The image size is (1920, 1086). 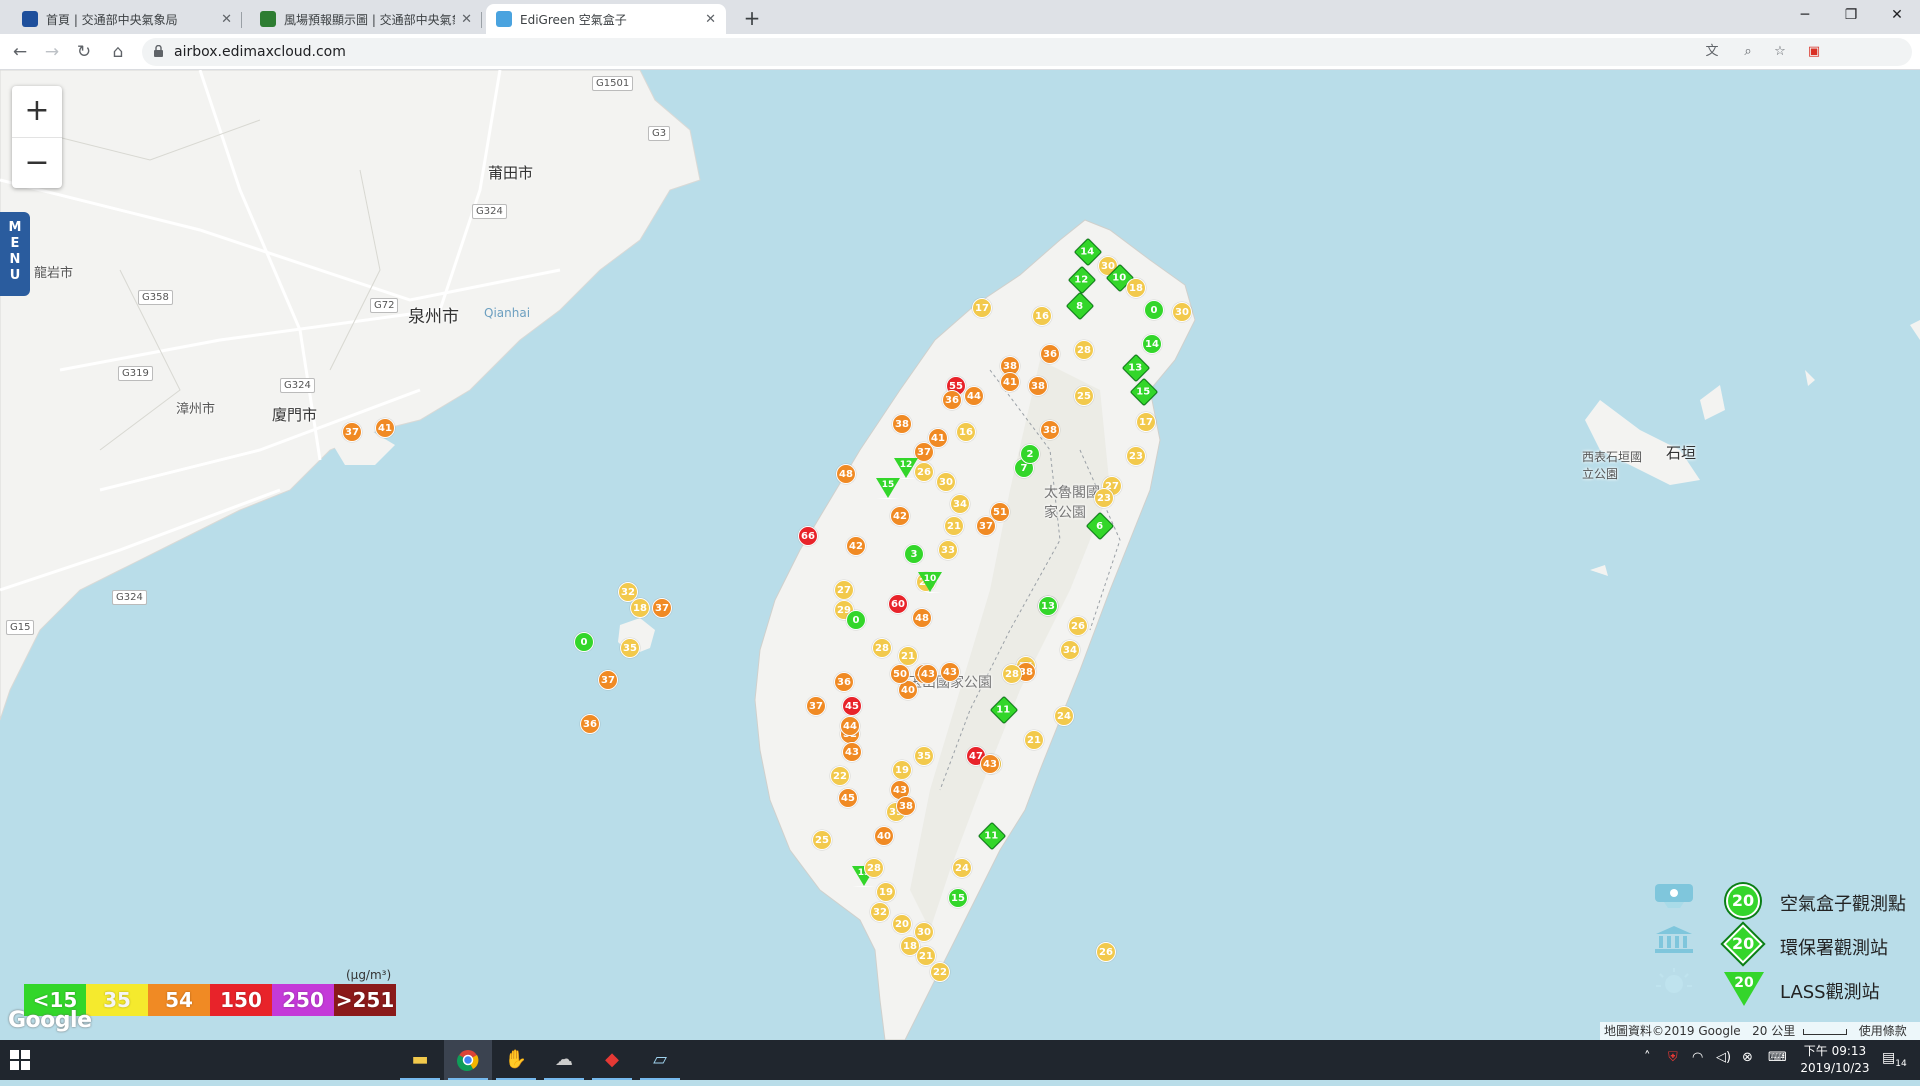 I want to click on aqi-marker: 27, so click(x=844, y=590).